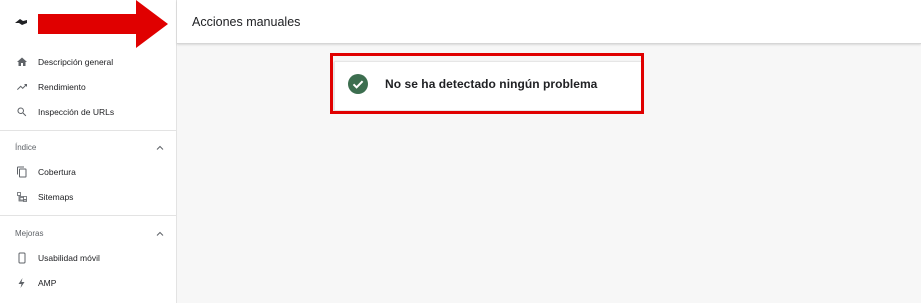 This screenshot has width=921, height=303. Describe the element at coordinates (487, 83) in the screenshot. I see `annotation-highlight-box` at that location.